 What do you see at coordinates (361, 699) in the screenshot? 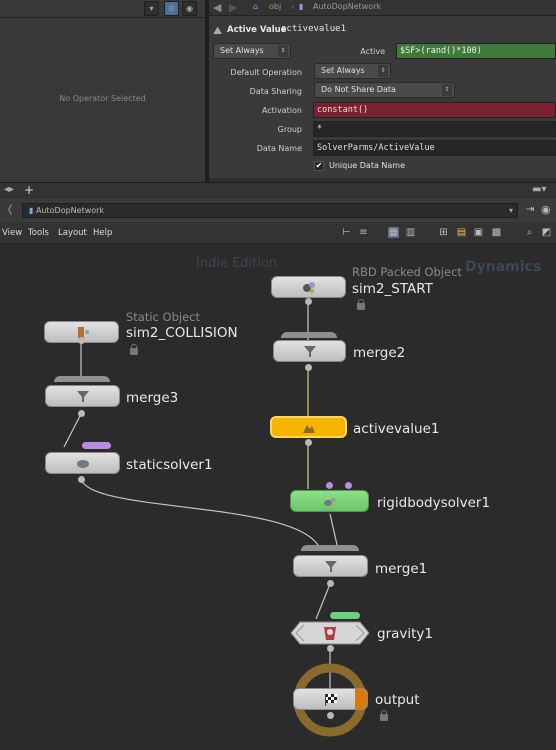
I see `display-flag` at bounding box center [361, 699].